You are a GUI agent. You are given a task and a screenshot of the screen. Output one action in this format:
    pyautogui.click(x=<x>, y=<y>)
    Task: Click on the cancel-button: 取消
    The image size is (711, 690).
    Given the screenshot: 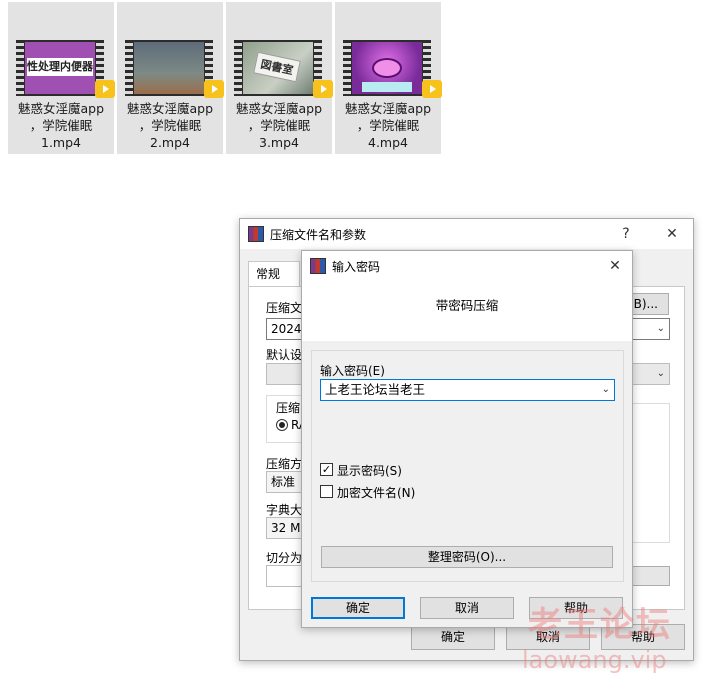 What is the action you would take?
    pyautogui.click(x=467, y=608)
    